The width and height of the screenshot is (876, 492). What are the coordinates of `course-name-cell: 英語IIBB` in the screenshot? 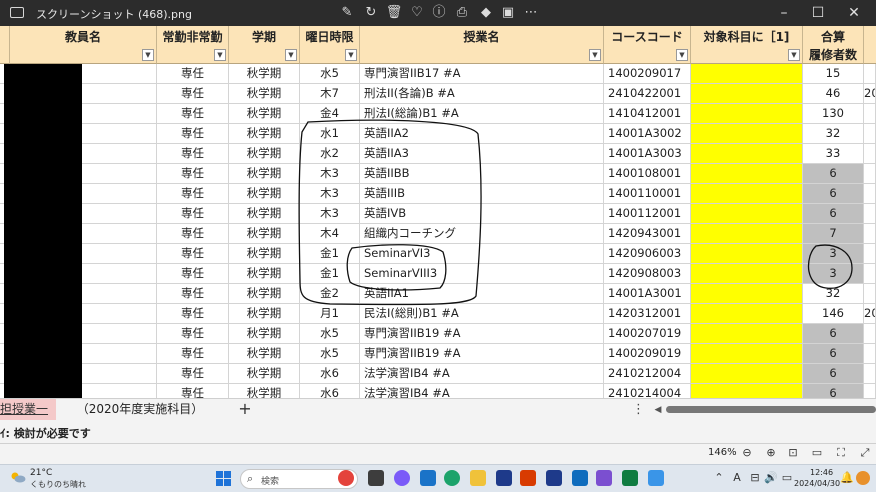 It's located at (482, 174).